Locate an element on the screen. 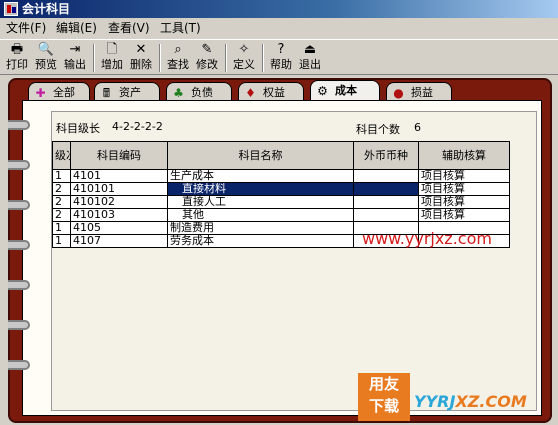 Image resolution: width=558 pixels, height=425 pixels. all-icon: ✚ is located at coordinates (40, 93).